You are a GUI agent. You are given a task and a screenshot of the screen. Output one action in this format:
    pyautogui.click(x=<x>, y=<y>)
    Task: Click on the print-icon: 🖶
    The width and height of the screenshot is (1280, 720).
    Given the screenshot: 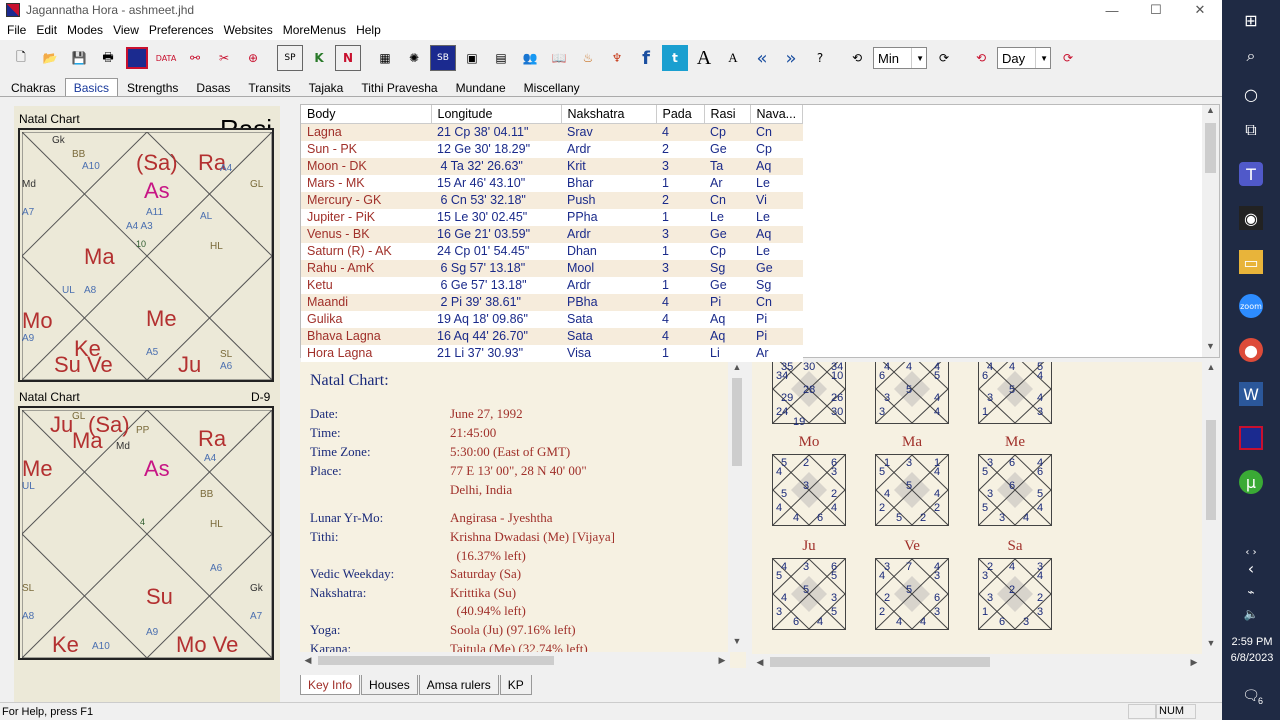 What is the action you would take?
    pyautogui.click(x=108, y=58)
    